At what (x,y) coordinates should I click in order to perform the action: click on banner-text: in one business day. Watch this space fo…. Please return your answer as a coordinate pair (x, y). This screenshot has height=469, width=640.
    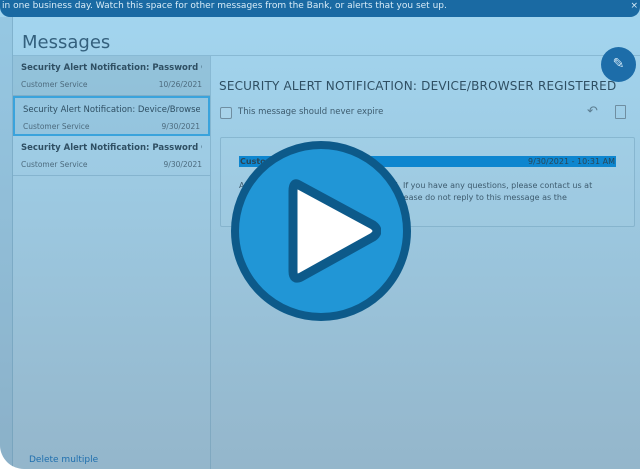
    Looking at the image, I should click on (224, 6).